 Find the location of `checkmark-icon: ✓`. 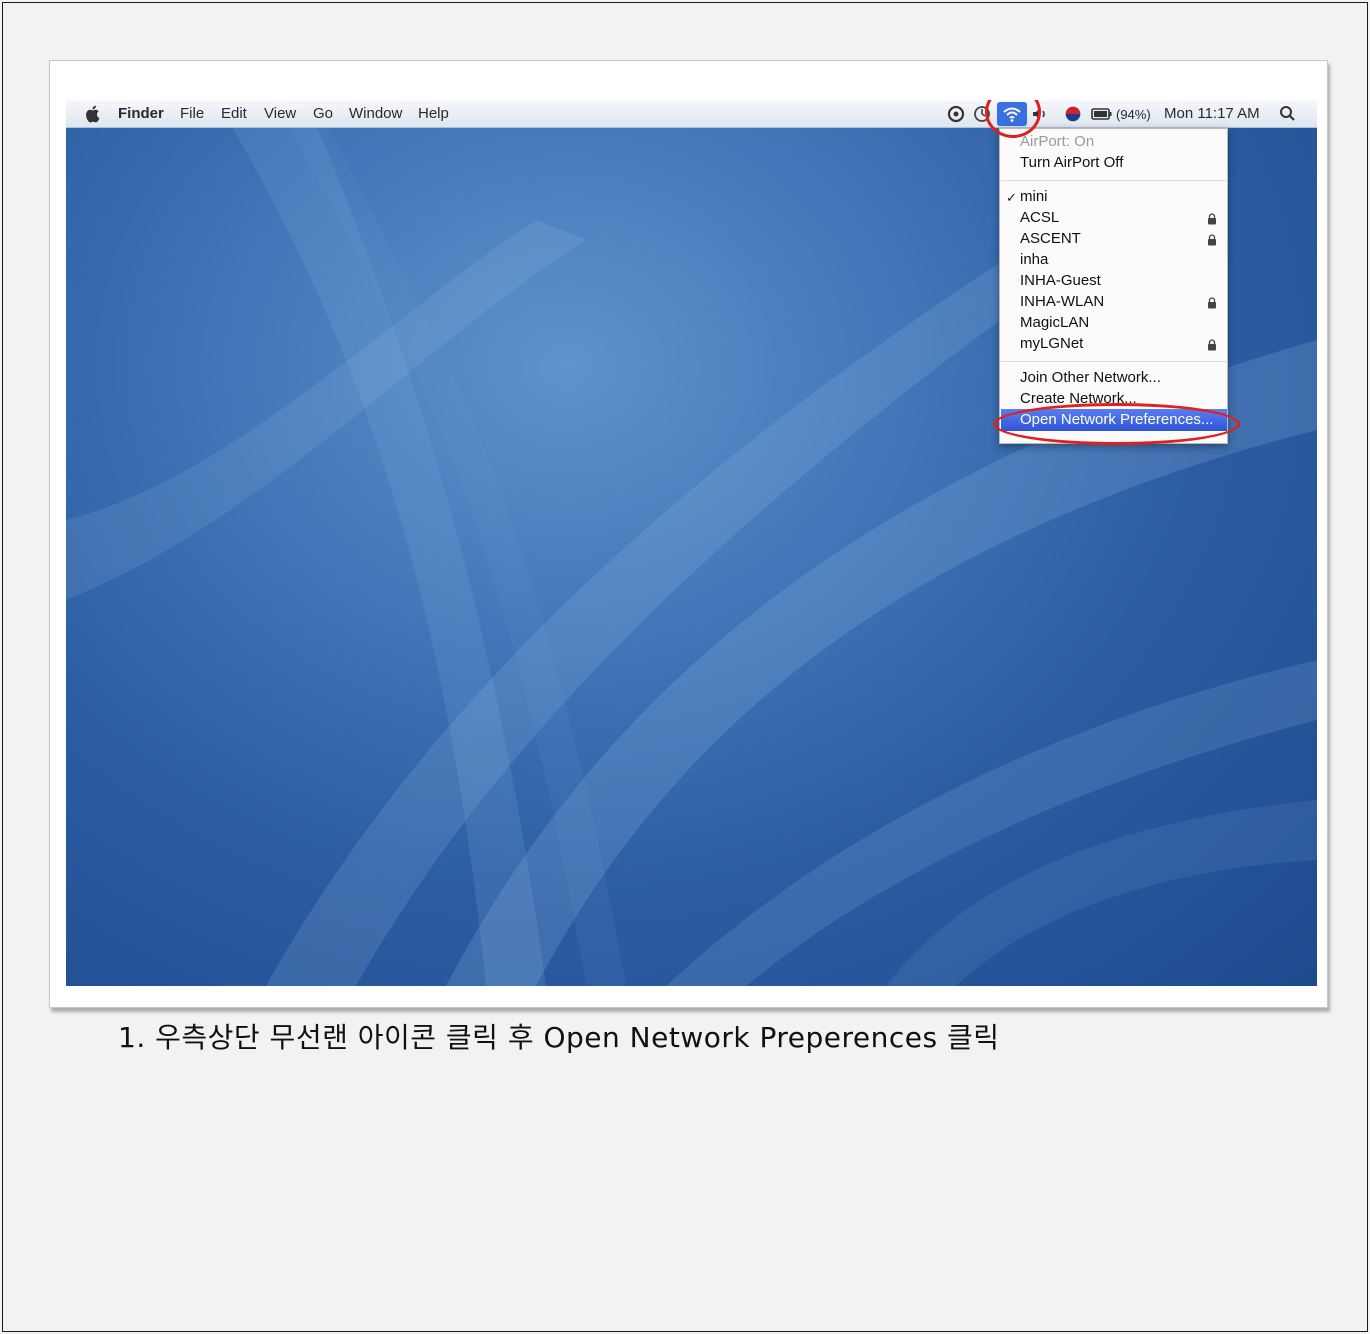

checkmark-icon: ✓ is located at coordinates (1011, 197).